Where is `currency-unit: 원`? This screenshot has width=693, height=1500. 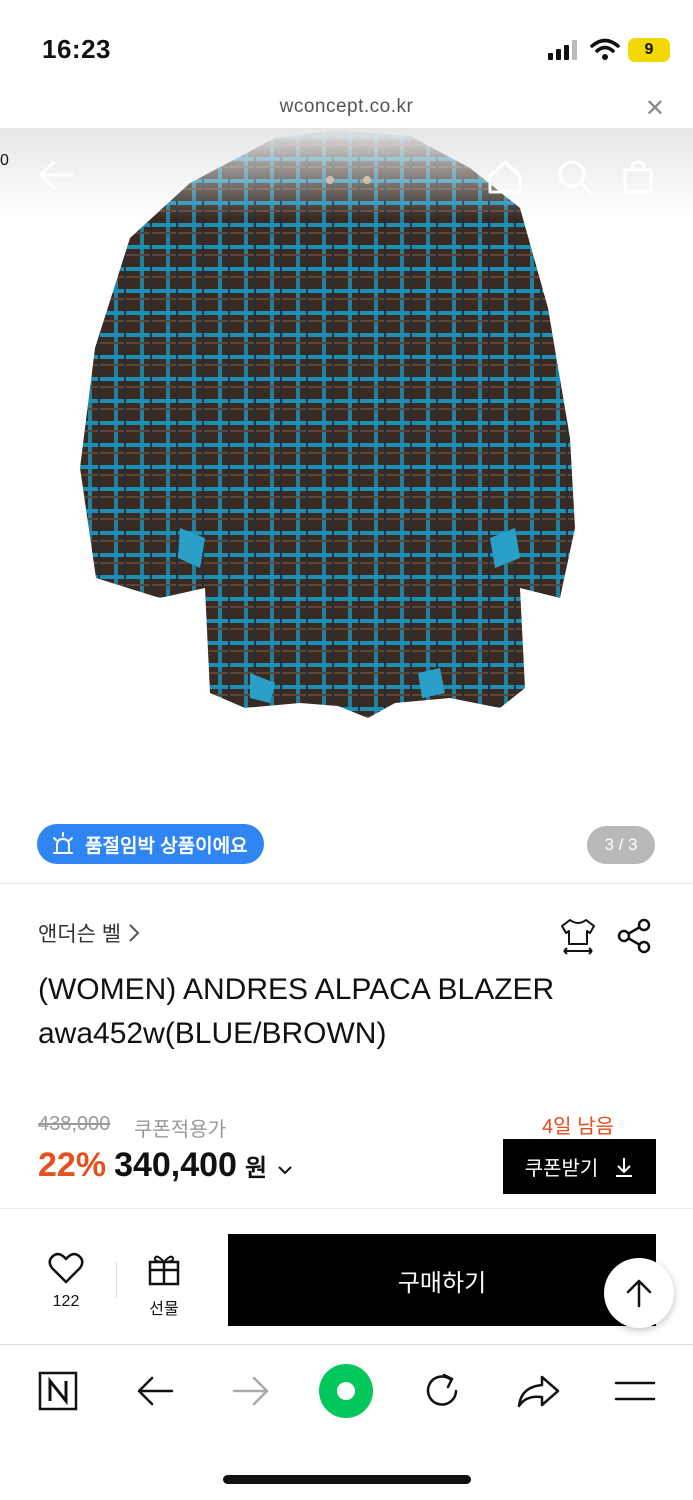 currency-unit: 원 is located at coordinates (256, 1168).